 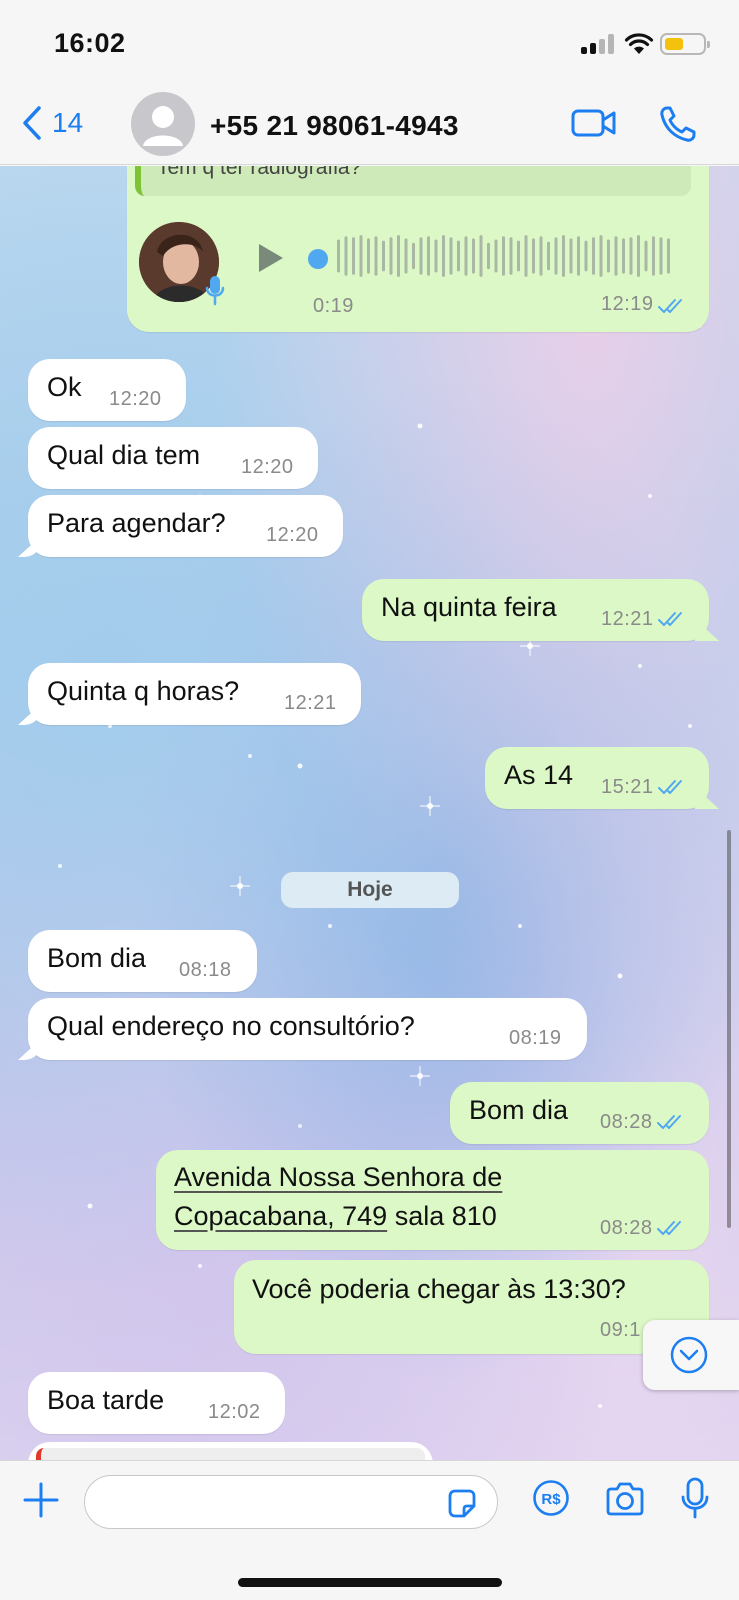 What do you see at coordinates (97, 958) in the screenshot?
I see `message-text: Bom dia` at bounding box center [97, 958].